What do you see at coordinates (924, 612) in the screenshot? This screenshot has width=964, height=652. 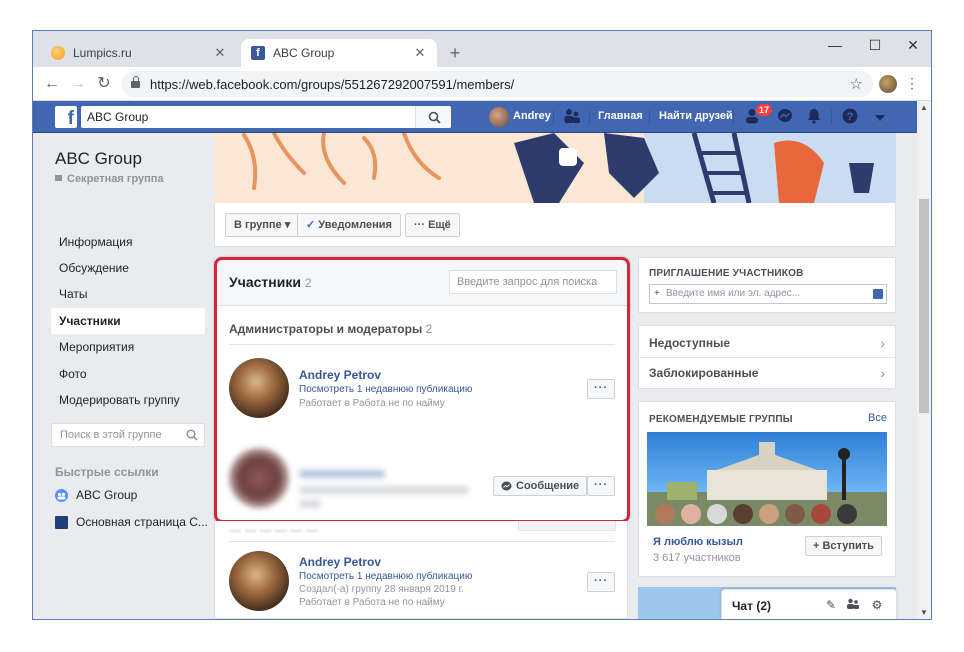 I see `scroll-down-icon: ▼` at bounding box center [924, 612].